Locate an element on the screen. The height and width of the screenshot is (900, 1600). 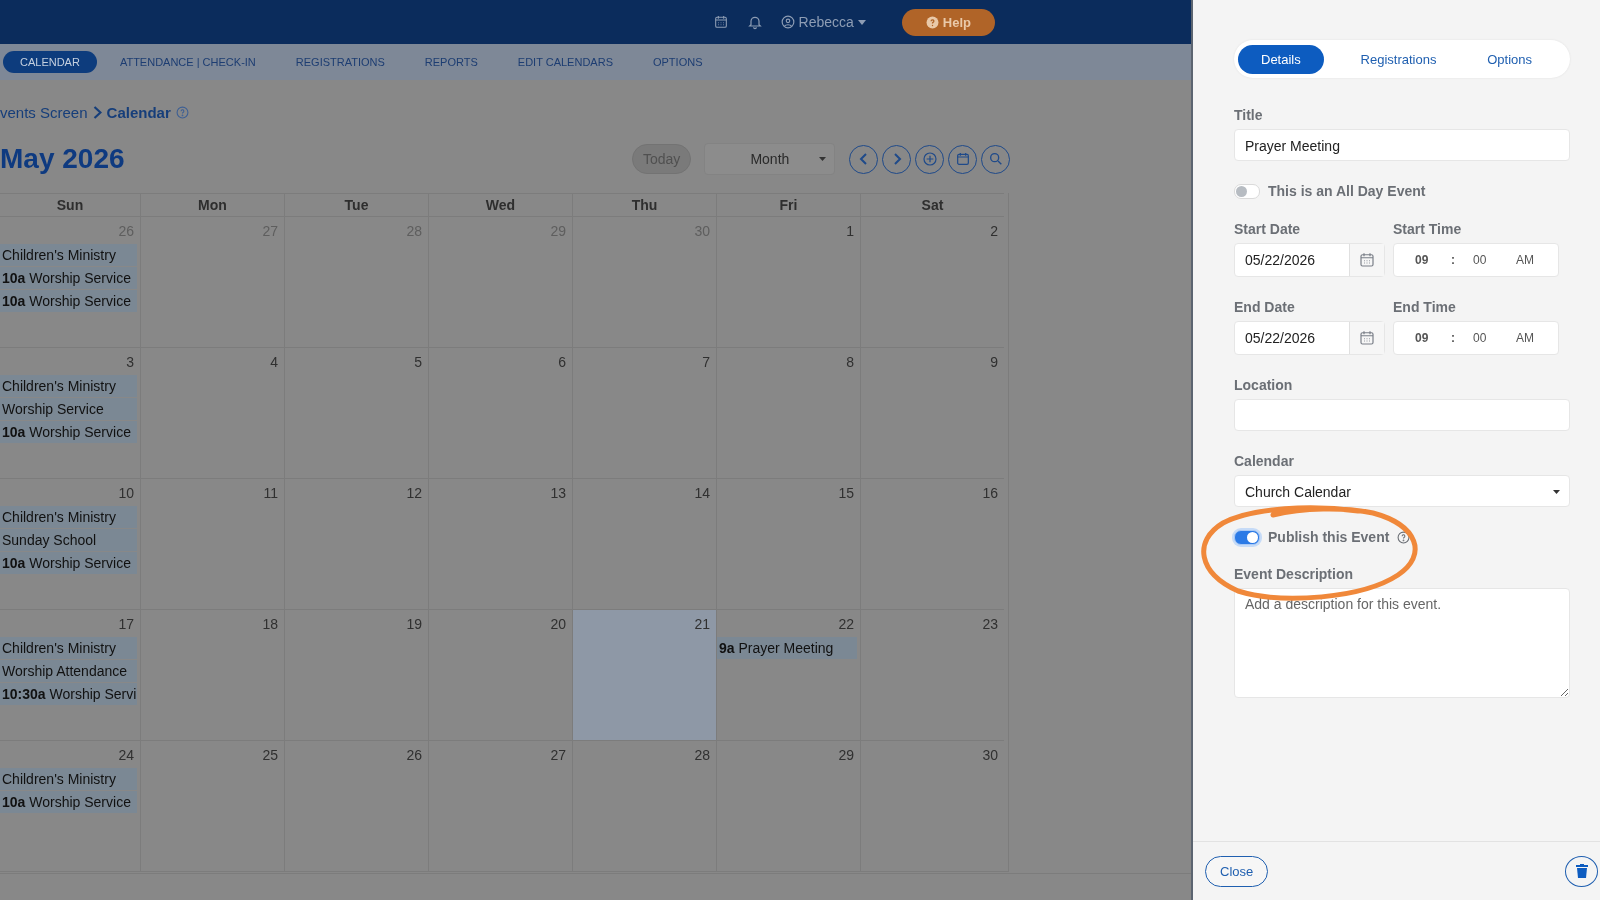
day-number: 16 is located at coordinates (990, 493).